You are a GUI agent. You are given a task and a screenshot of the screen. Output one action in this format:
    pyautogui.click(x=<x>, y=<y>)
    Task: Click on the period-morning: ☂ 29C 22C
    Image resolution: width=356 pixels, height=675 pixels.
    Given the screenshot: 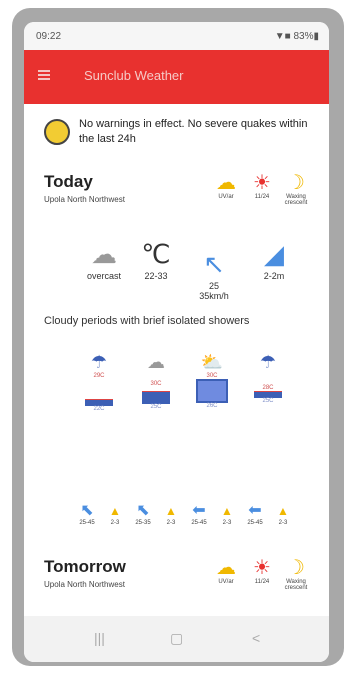 What is the action you would take?
    pyautogui.click(x=99, y=382)
    